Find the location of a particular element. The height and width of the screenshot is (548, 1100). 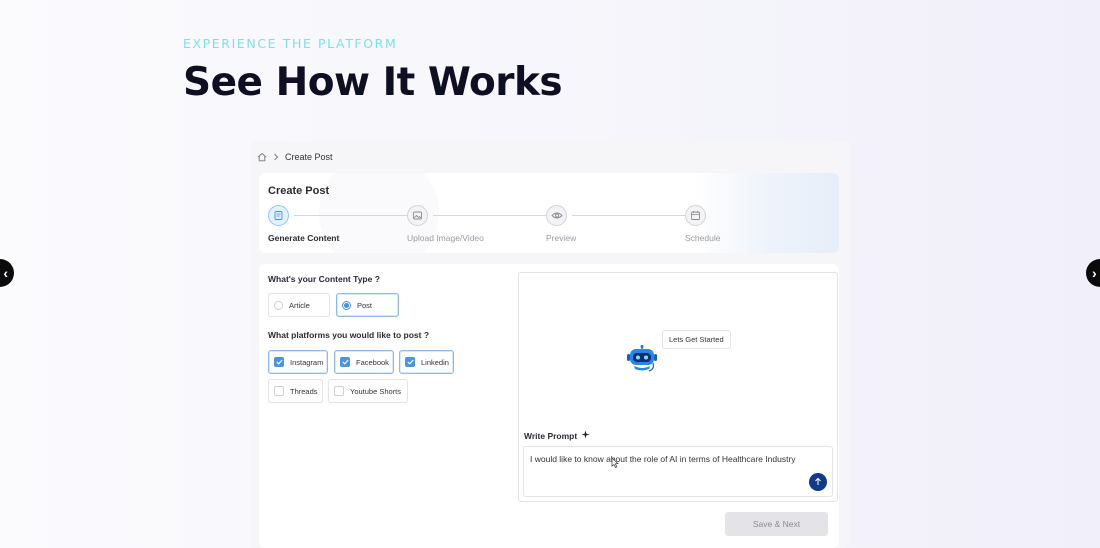

breadcrumb: Create Post is located at coordinates (295, 157).